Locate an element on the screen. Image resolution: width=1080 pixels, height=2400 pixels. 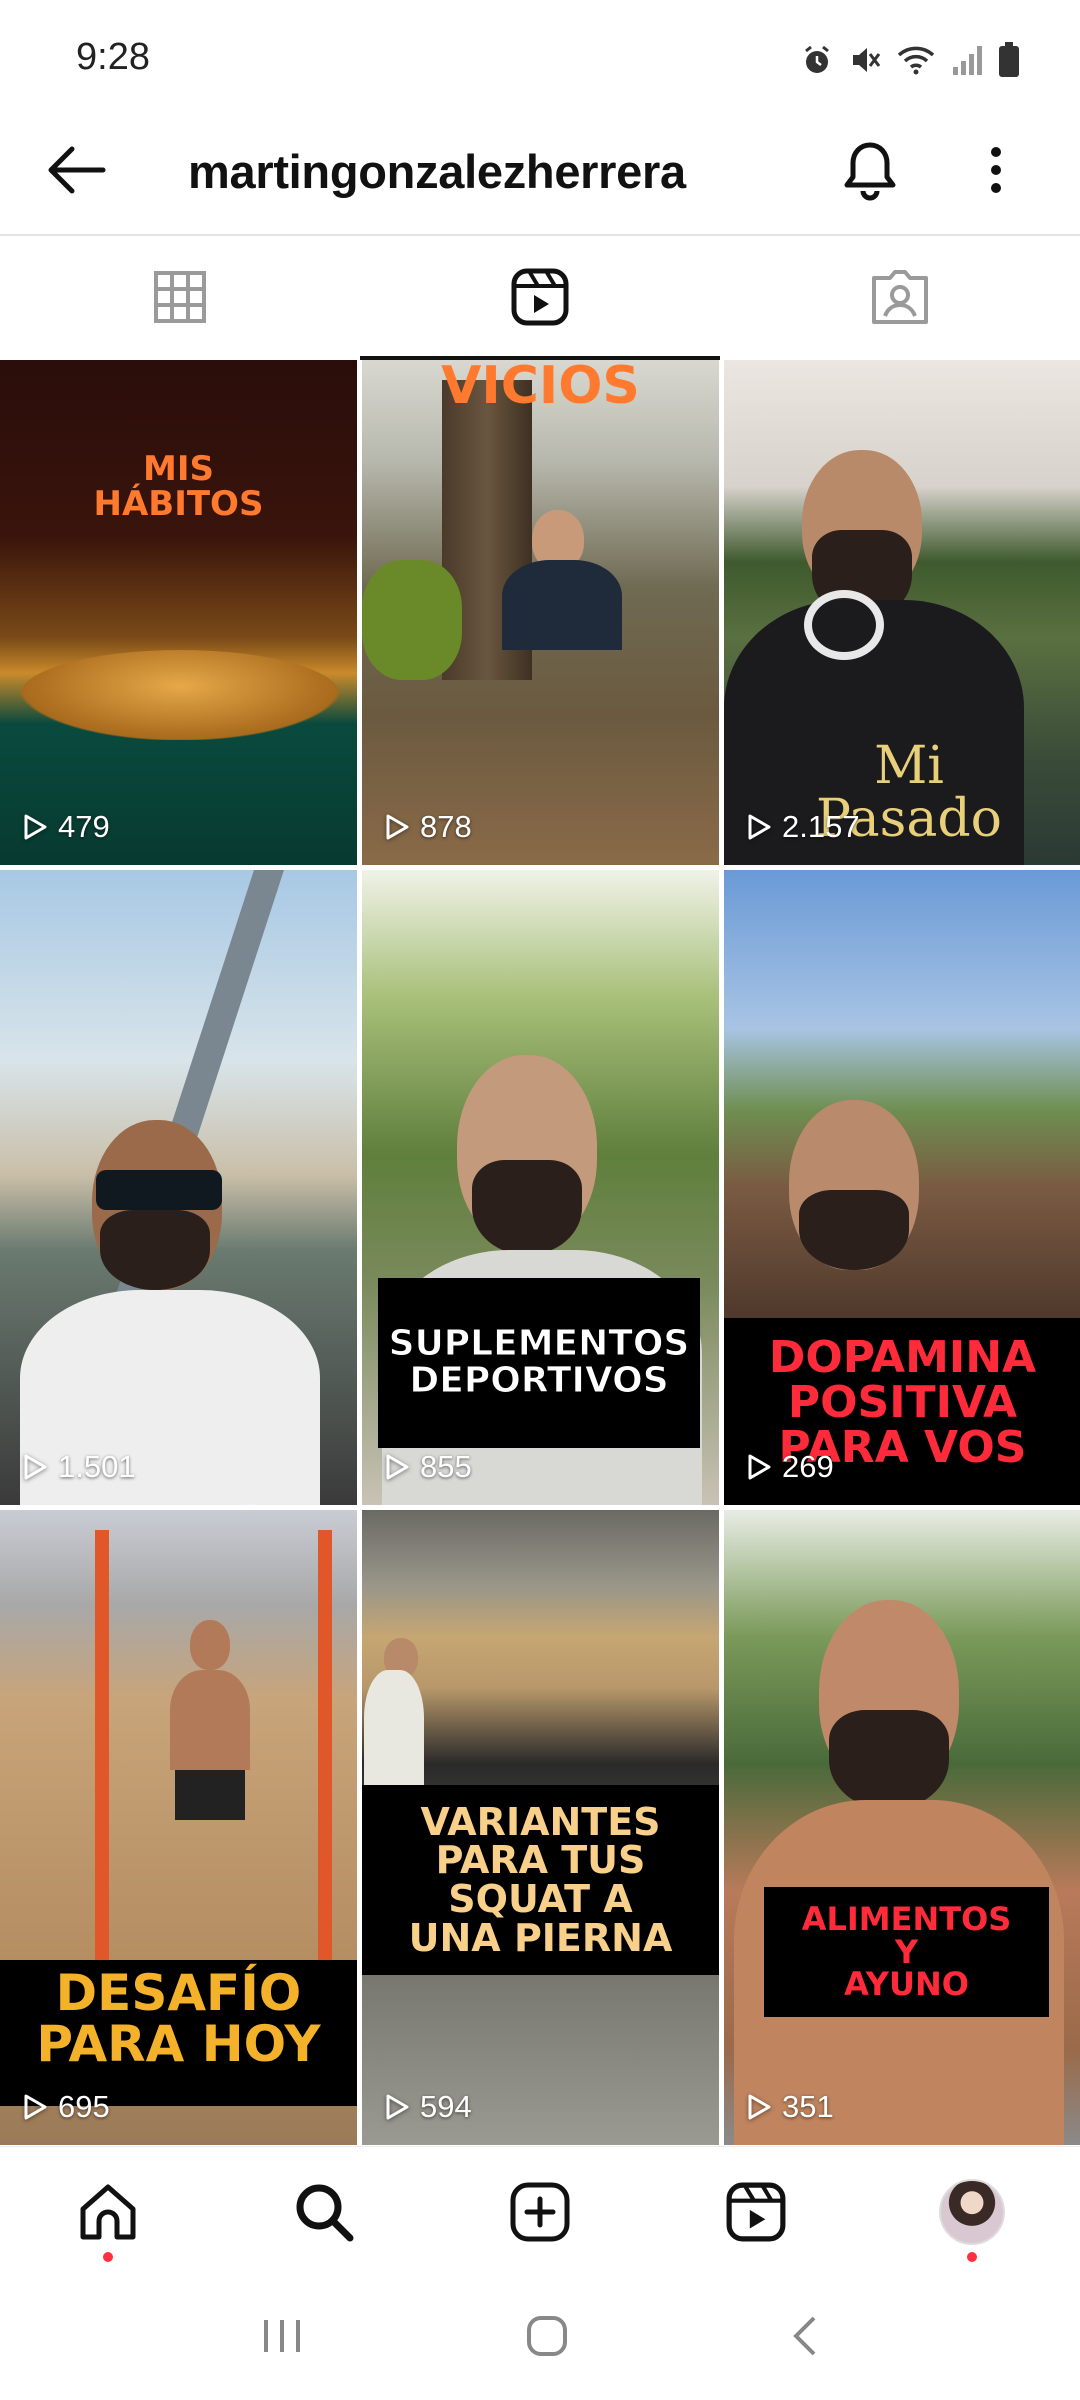
nav-profile is located at coordinates (972, 2211).